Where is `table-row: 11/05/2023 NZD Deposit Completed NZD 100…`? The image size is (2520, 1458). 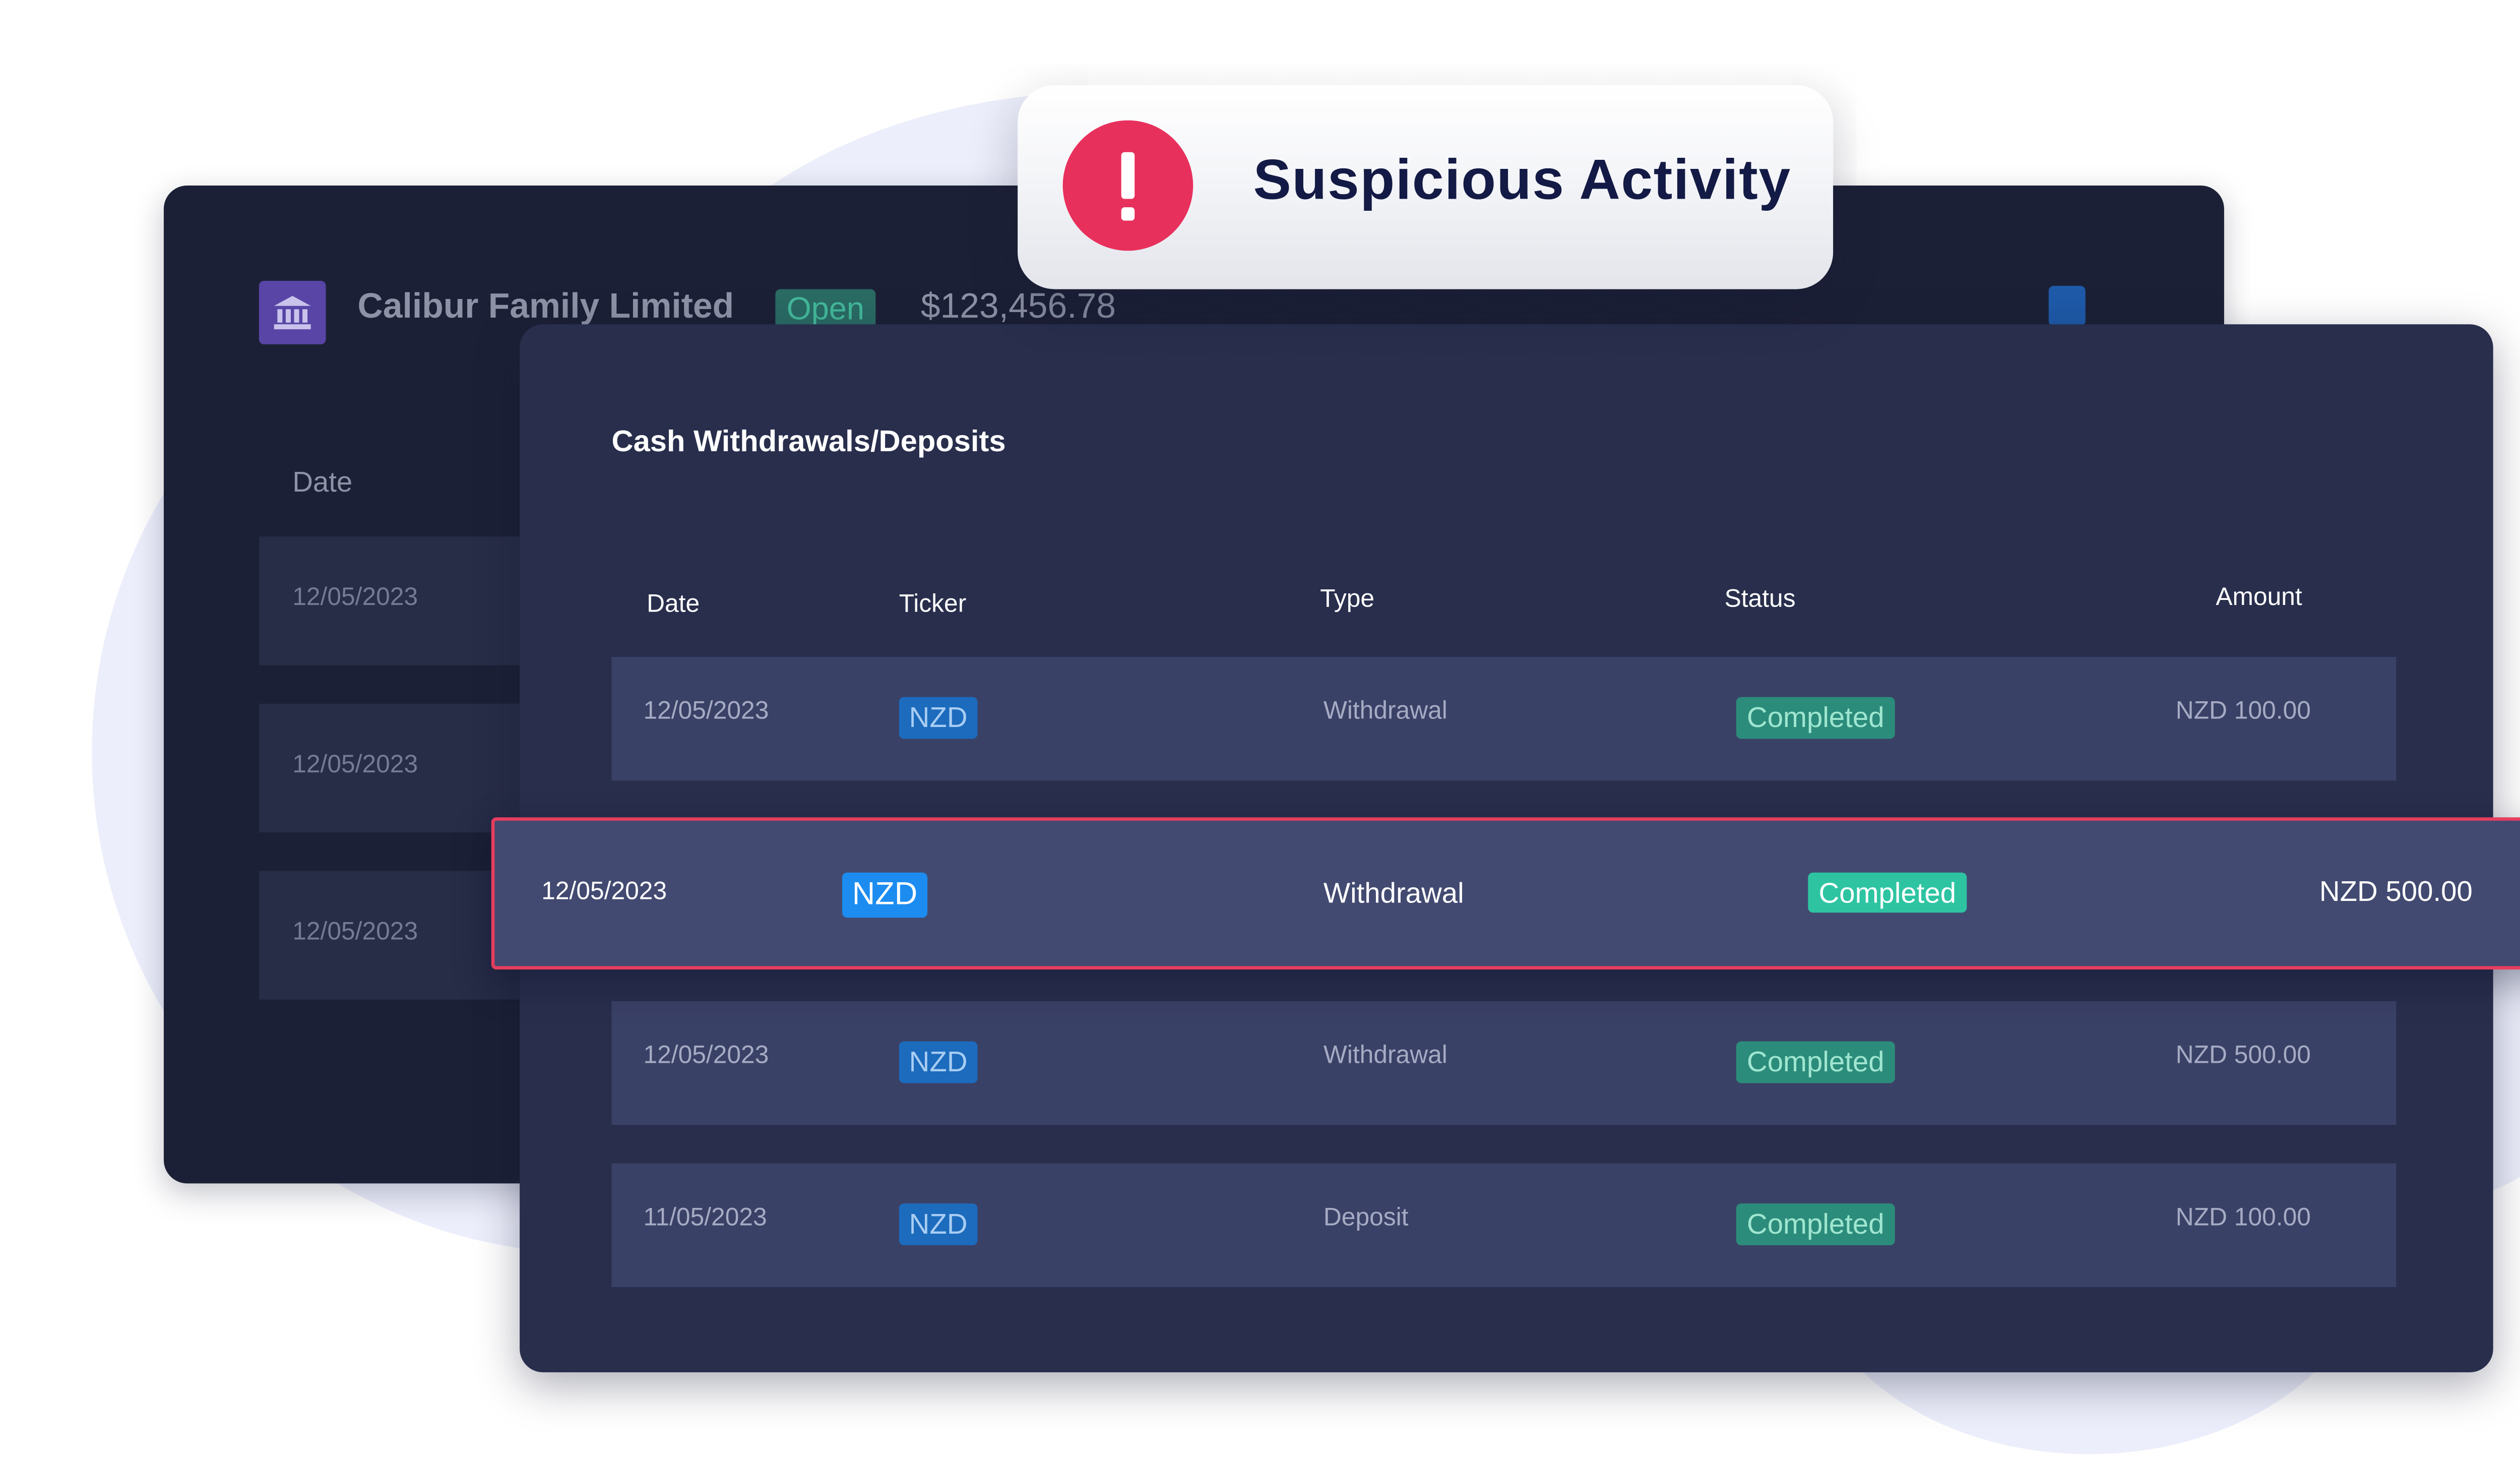 table-row: 11/05/2023 NZD Deposit Completed NZD 100… is located at coordinates (1504, 1225).